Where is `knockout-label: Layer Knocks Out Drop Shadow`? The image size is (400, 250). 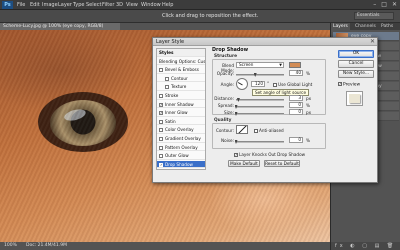 knockout-label: Layer Knocks Out Drop Shadow is located at coordinates (272, 154).